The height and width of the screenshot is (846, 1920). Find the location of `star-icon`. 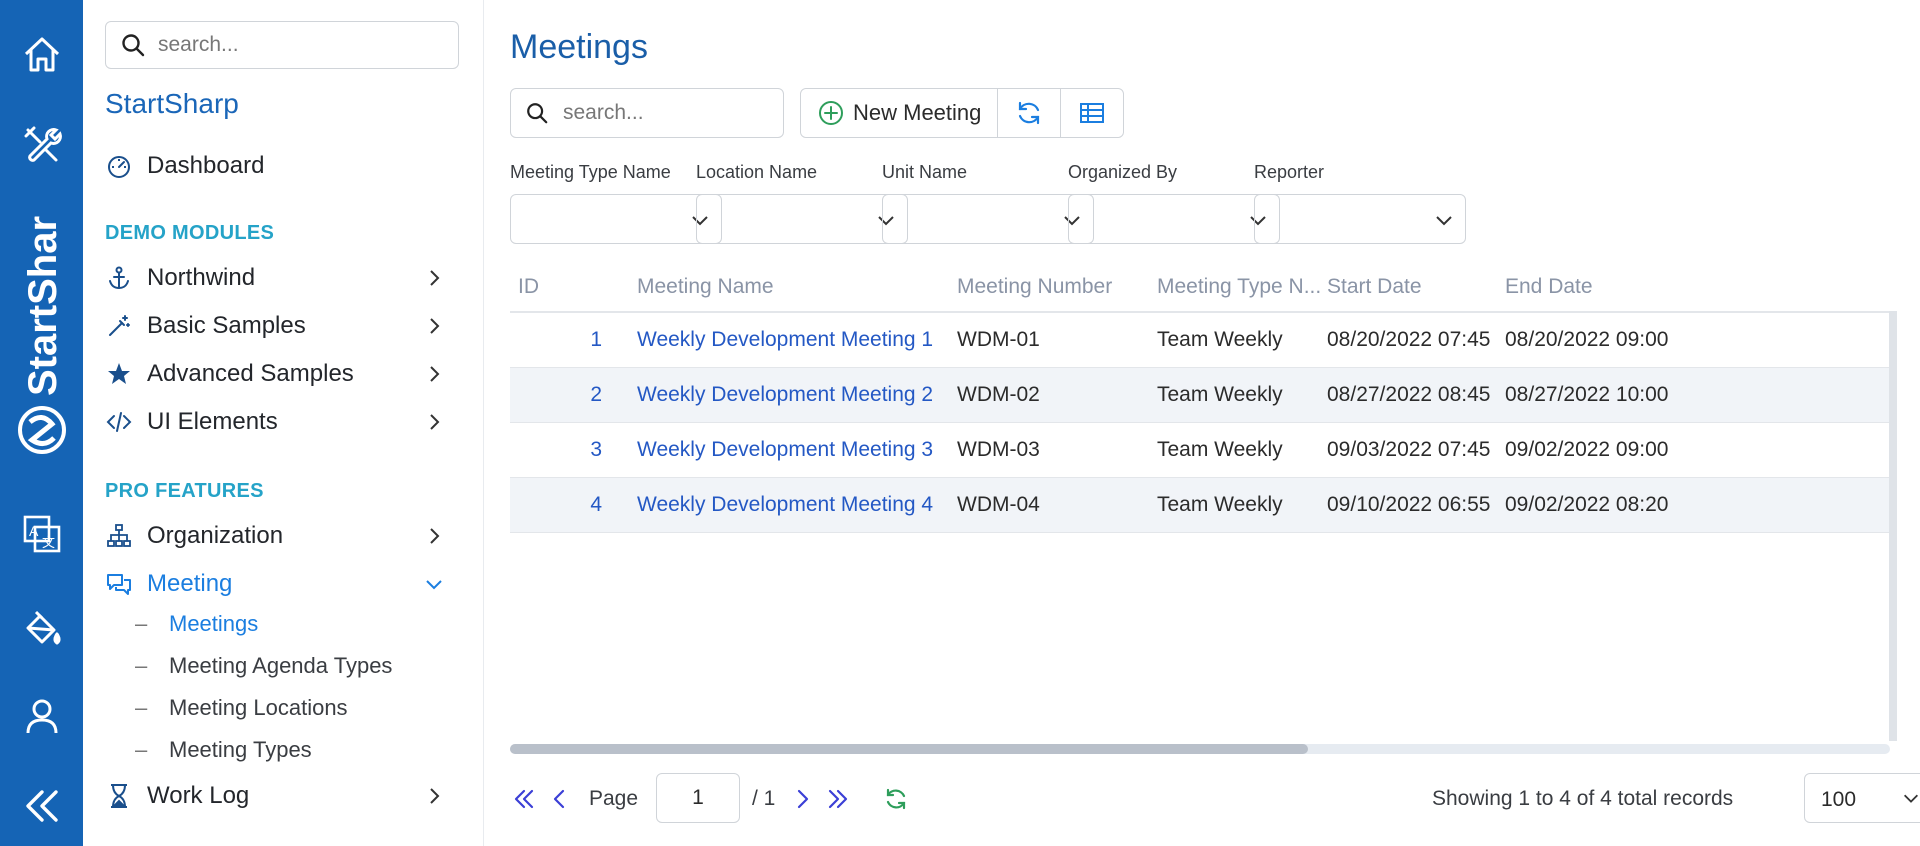

star-icon is located at coordinates (119, 373).